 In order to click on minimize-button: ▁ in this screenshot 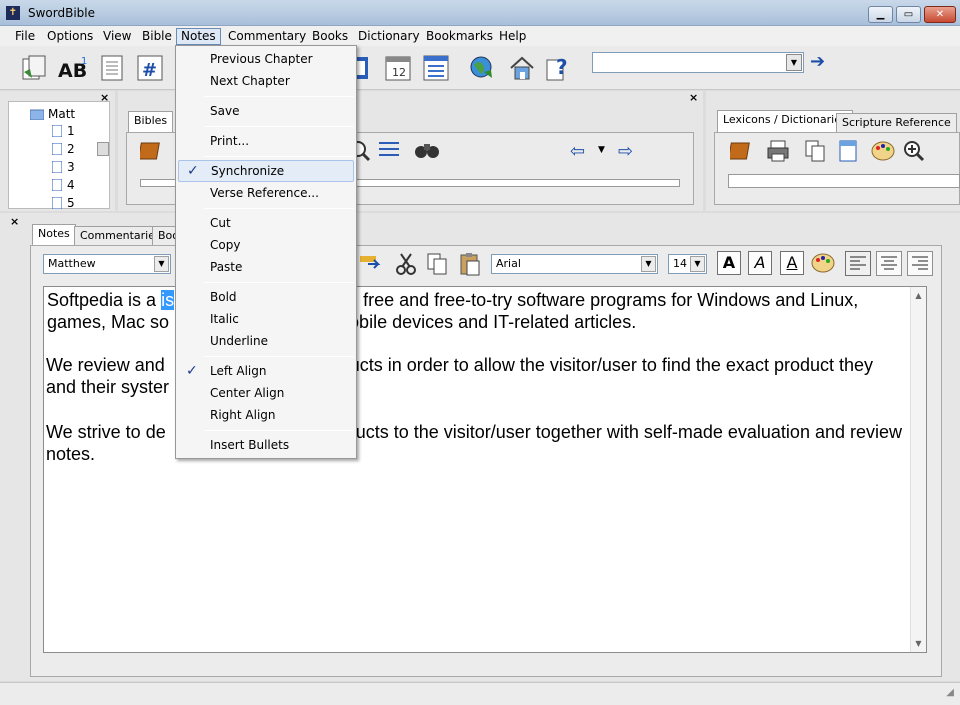, I will do `click(880, 14)`.